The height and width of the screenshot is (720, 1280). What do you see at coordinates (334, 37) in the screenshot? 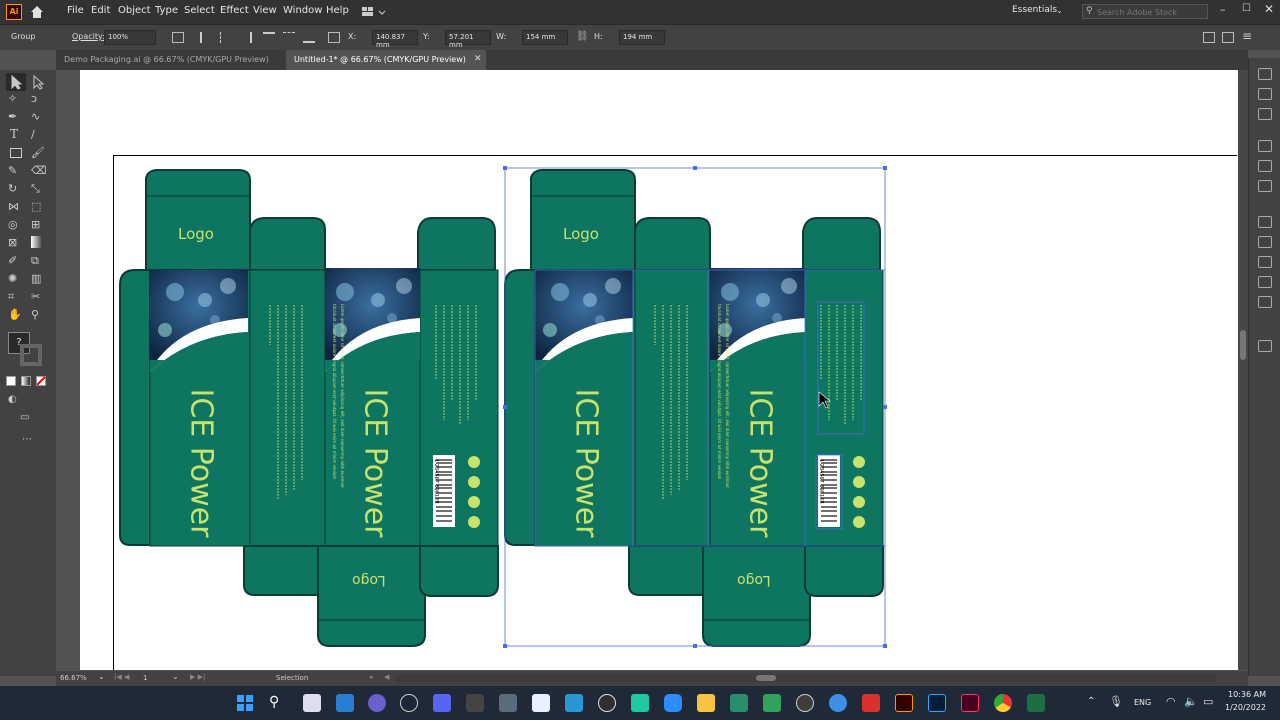
I see `transform-icon` at bounding box center [334, 37].